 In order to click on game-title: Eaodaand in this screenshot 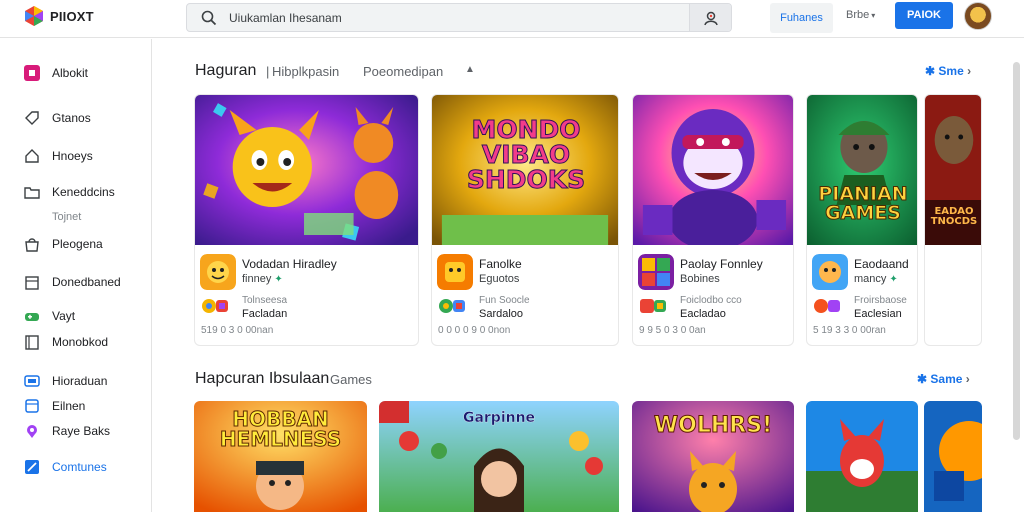, I will do `click(881, 264)`.